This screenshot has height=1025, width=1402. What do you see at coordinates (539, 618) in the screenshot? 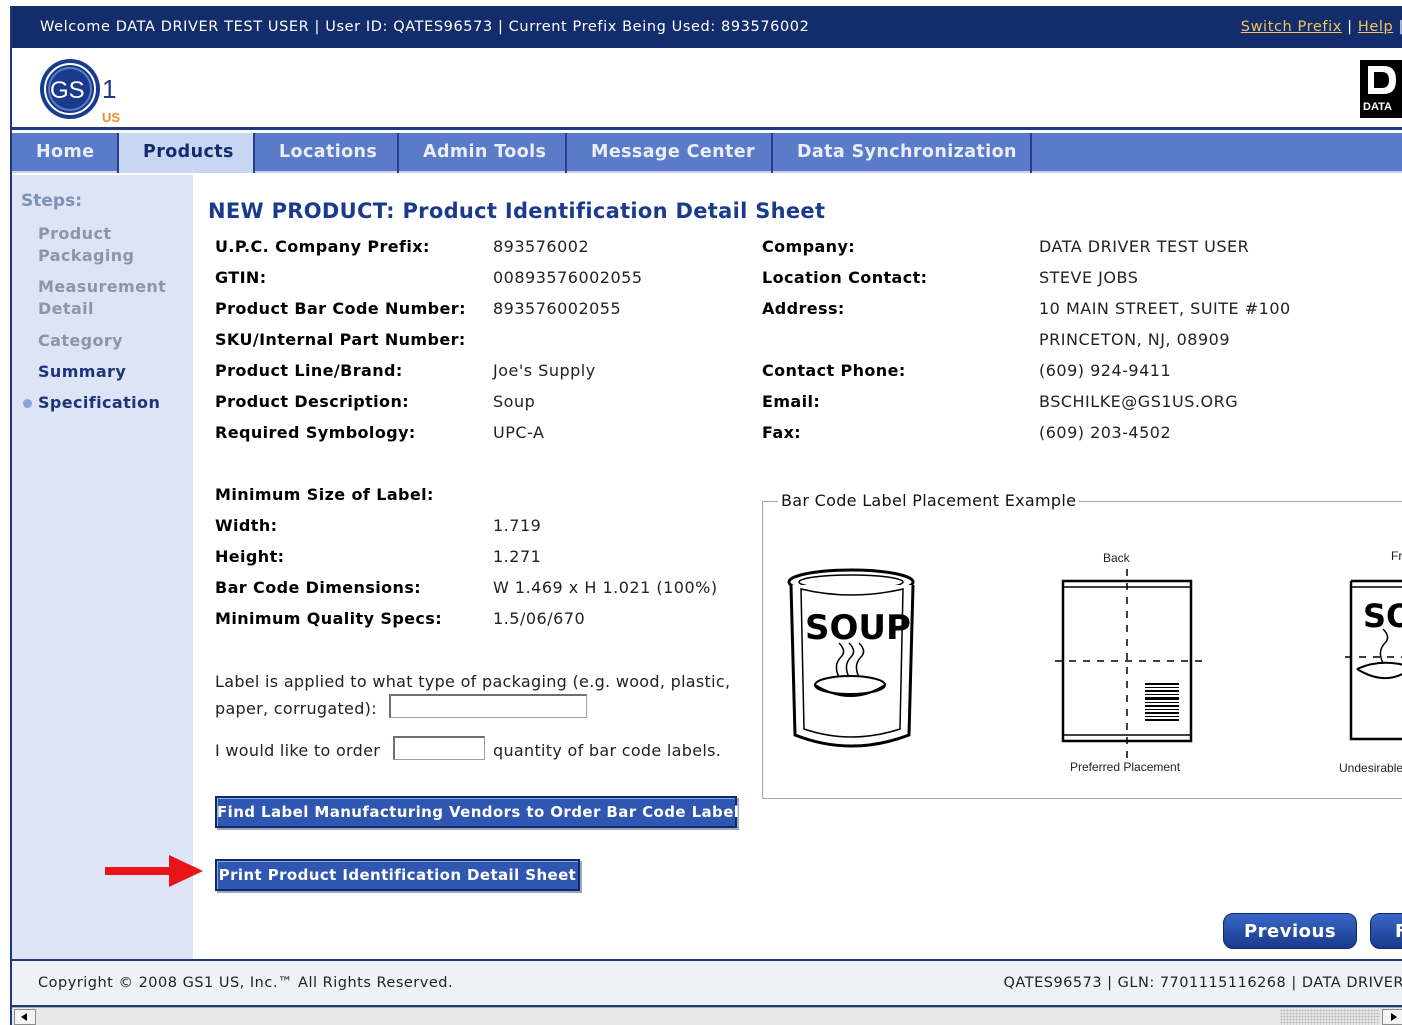
I see `quality-specs-value: 1.5/06/670` at bounding box center [539, 618].